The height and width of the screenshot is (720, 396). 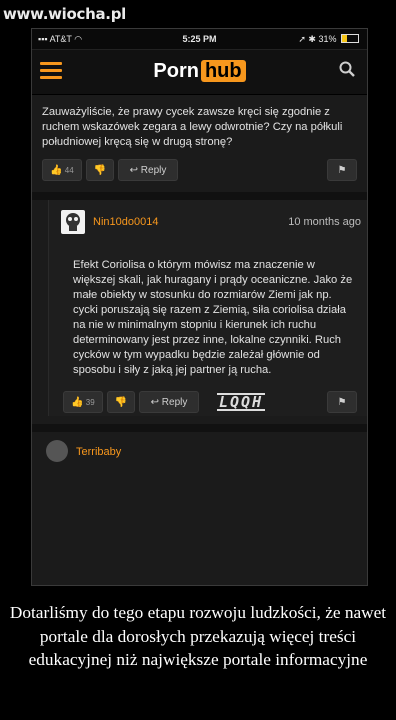 I want to click on like-count: 44, so click(x=69, y=170).